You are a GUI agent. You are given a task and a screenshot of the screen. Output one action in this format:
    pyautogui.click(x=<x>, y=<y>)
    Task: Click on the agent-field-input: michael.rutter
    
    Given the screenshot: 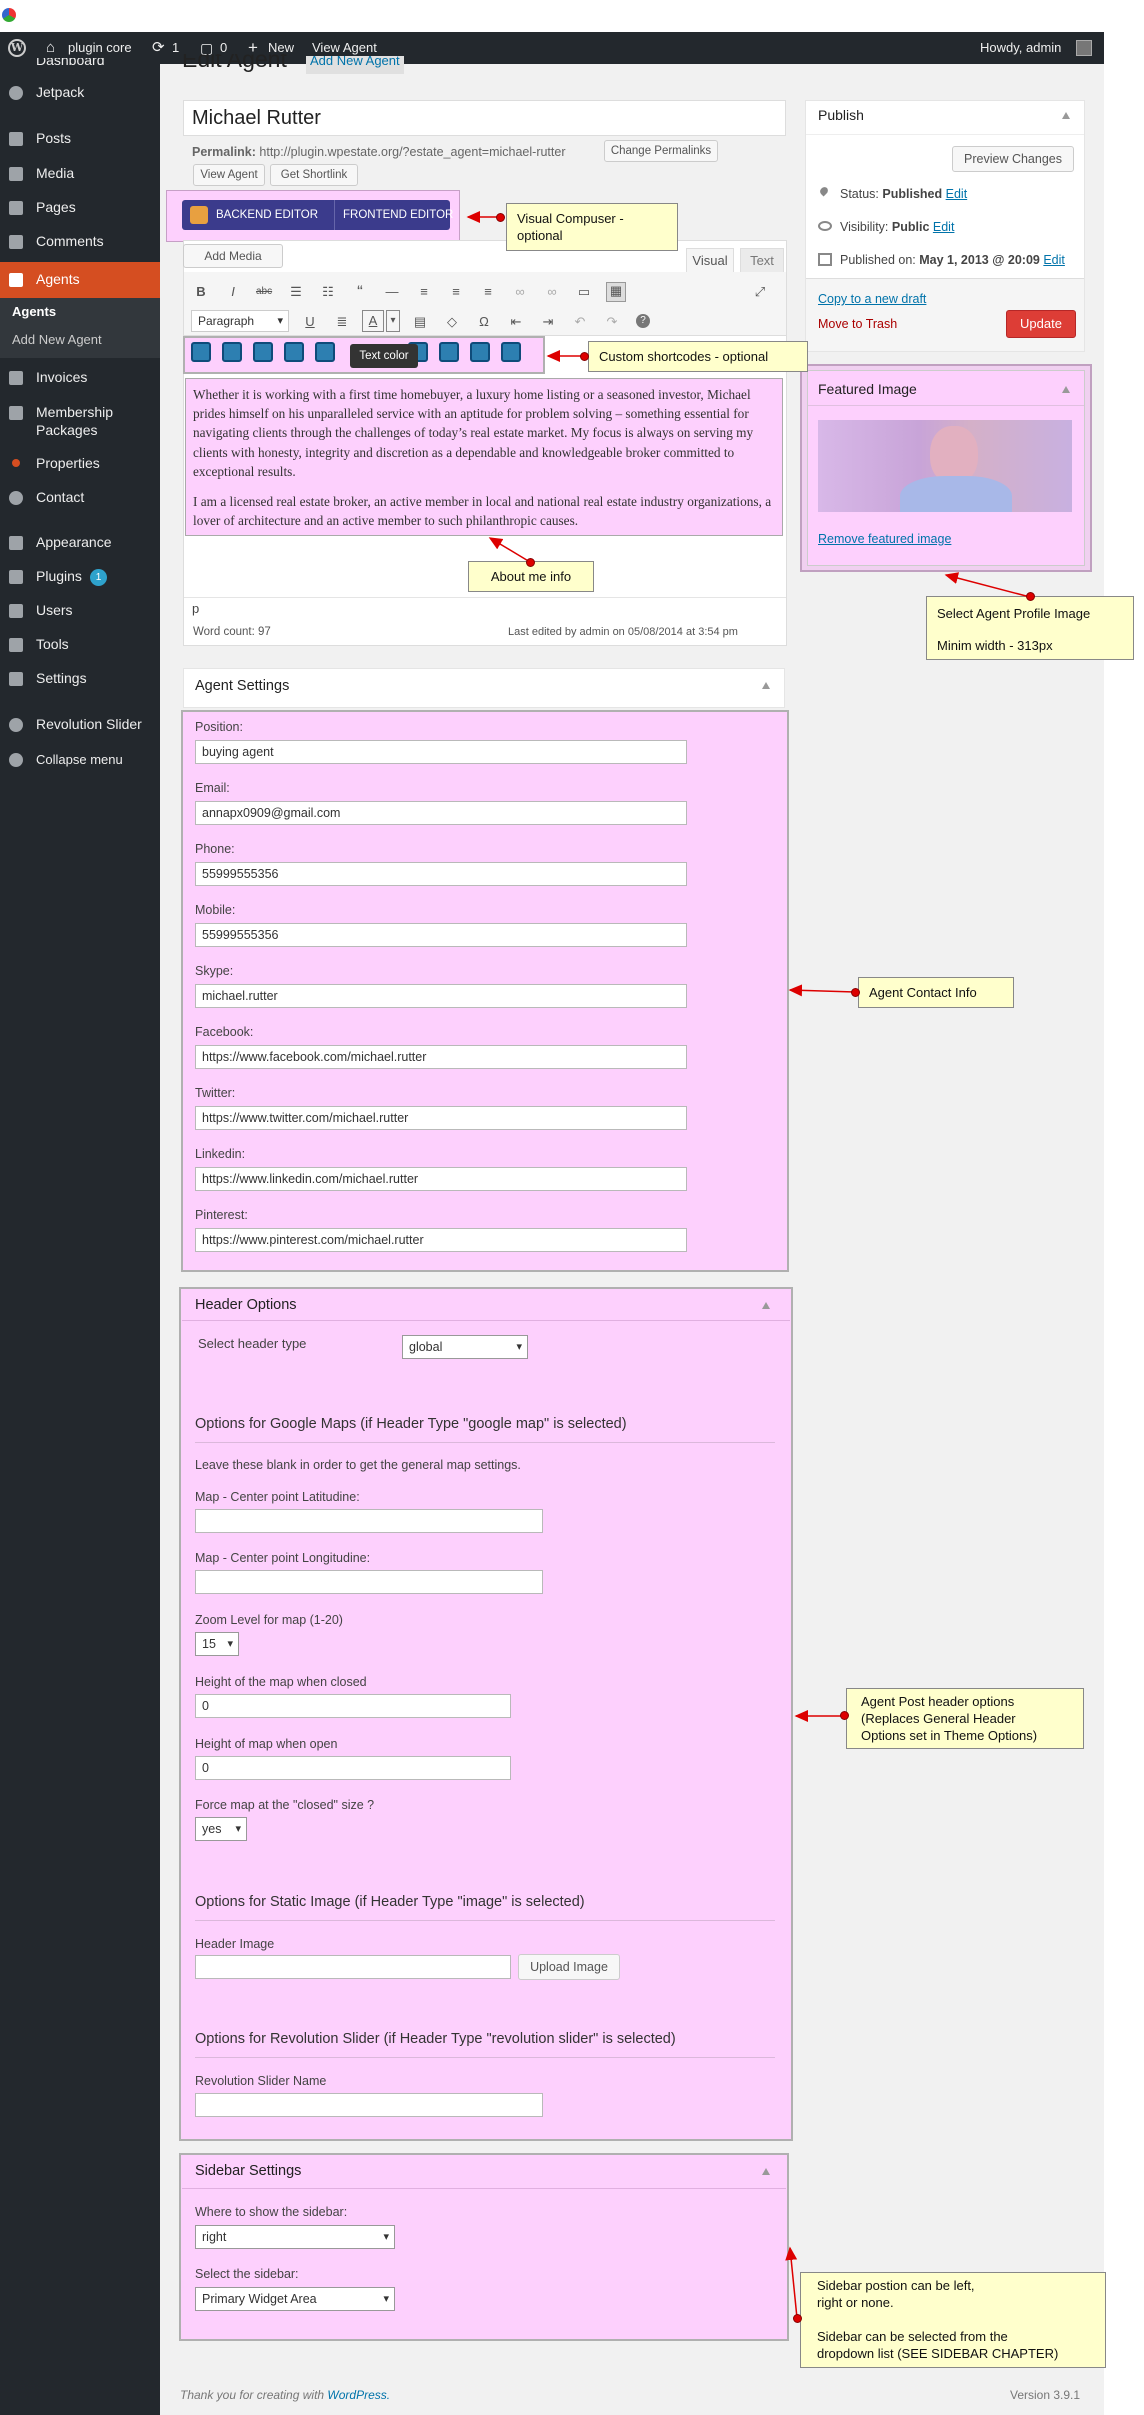 What is the action you would take?
    pyautogui.click(x=441, y=996)
    